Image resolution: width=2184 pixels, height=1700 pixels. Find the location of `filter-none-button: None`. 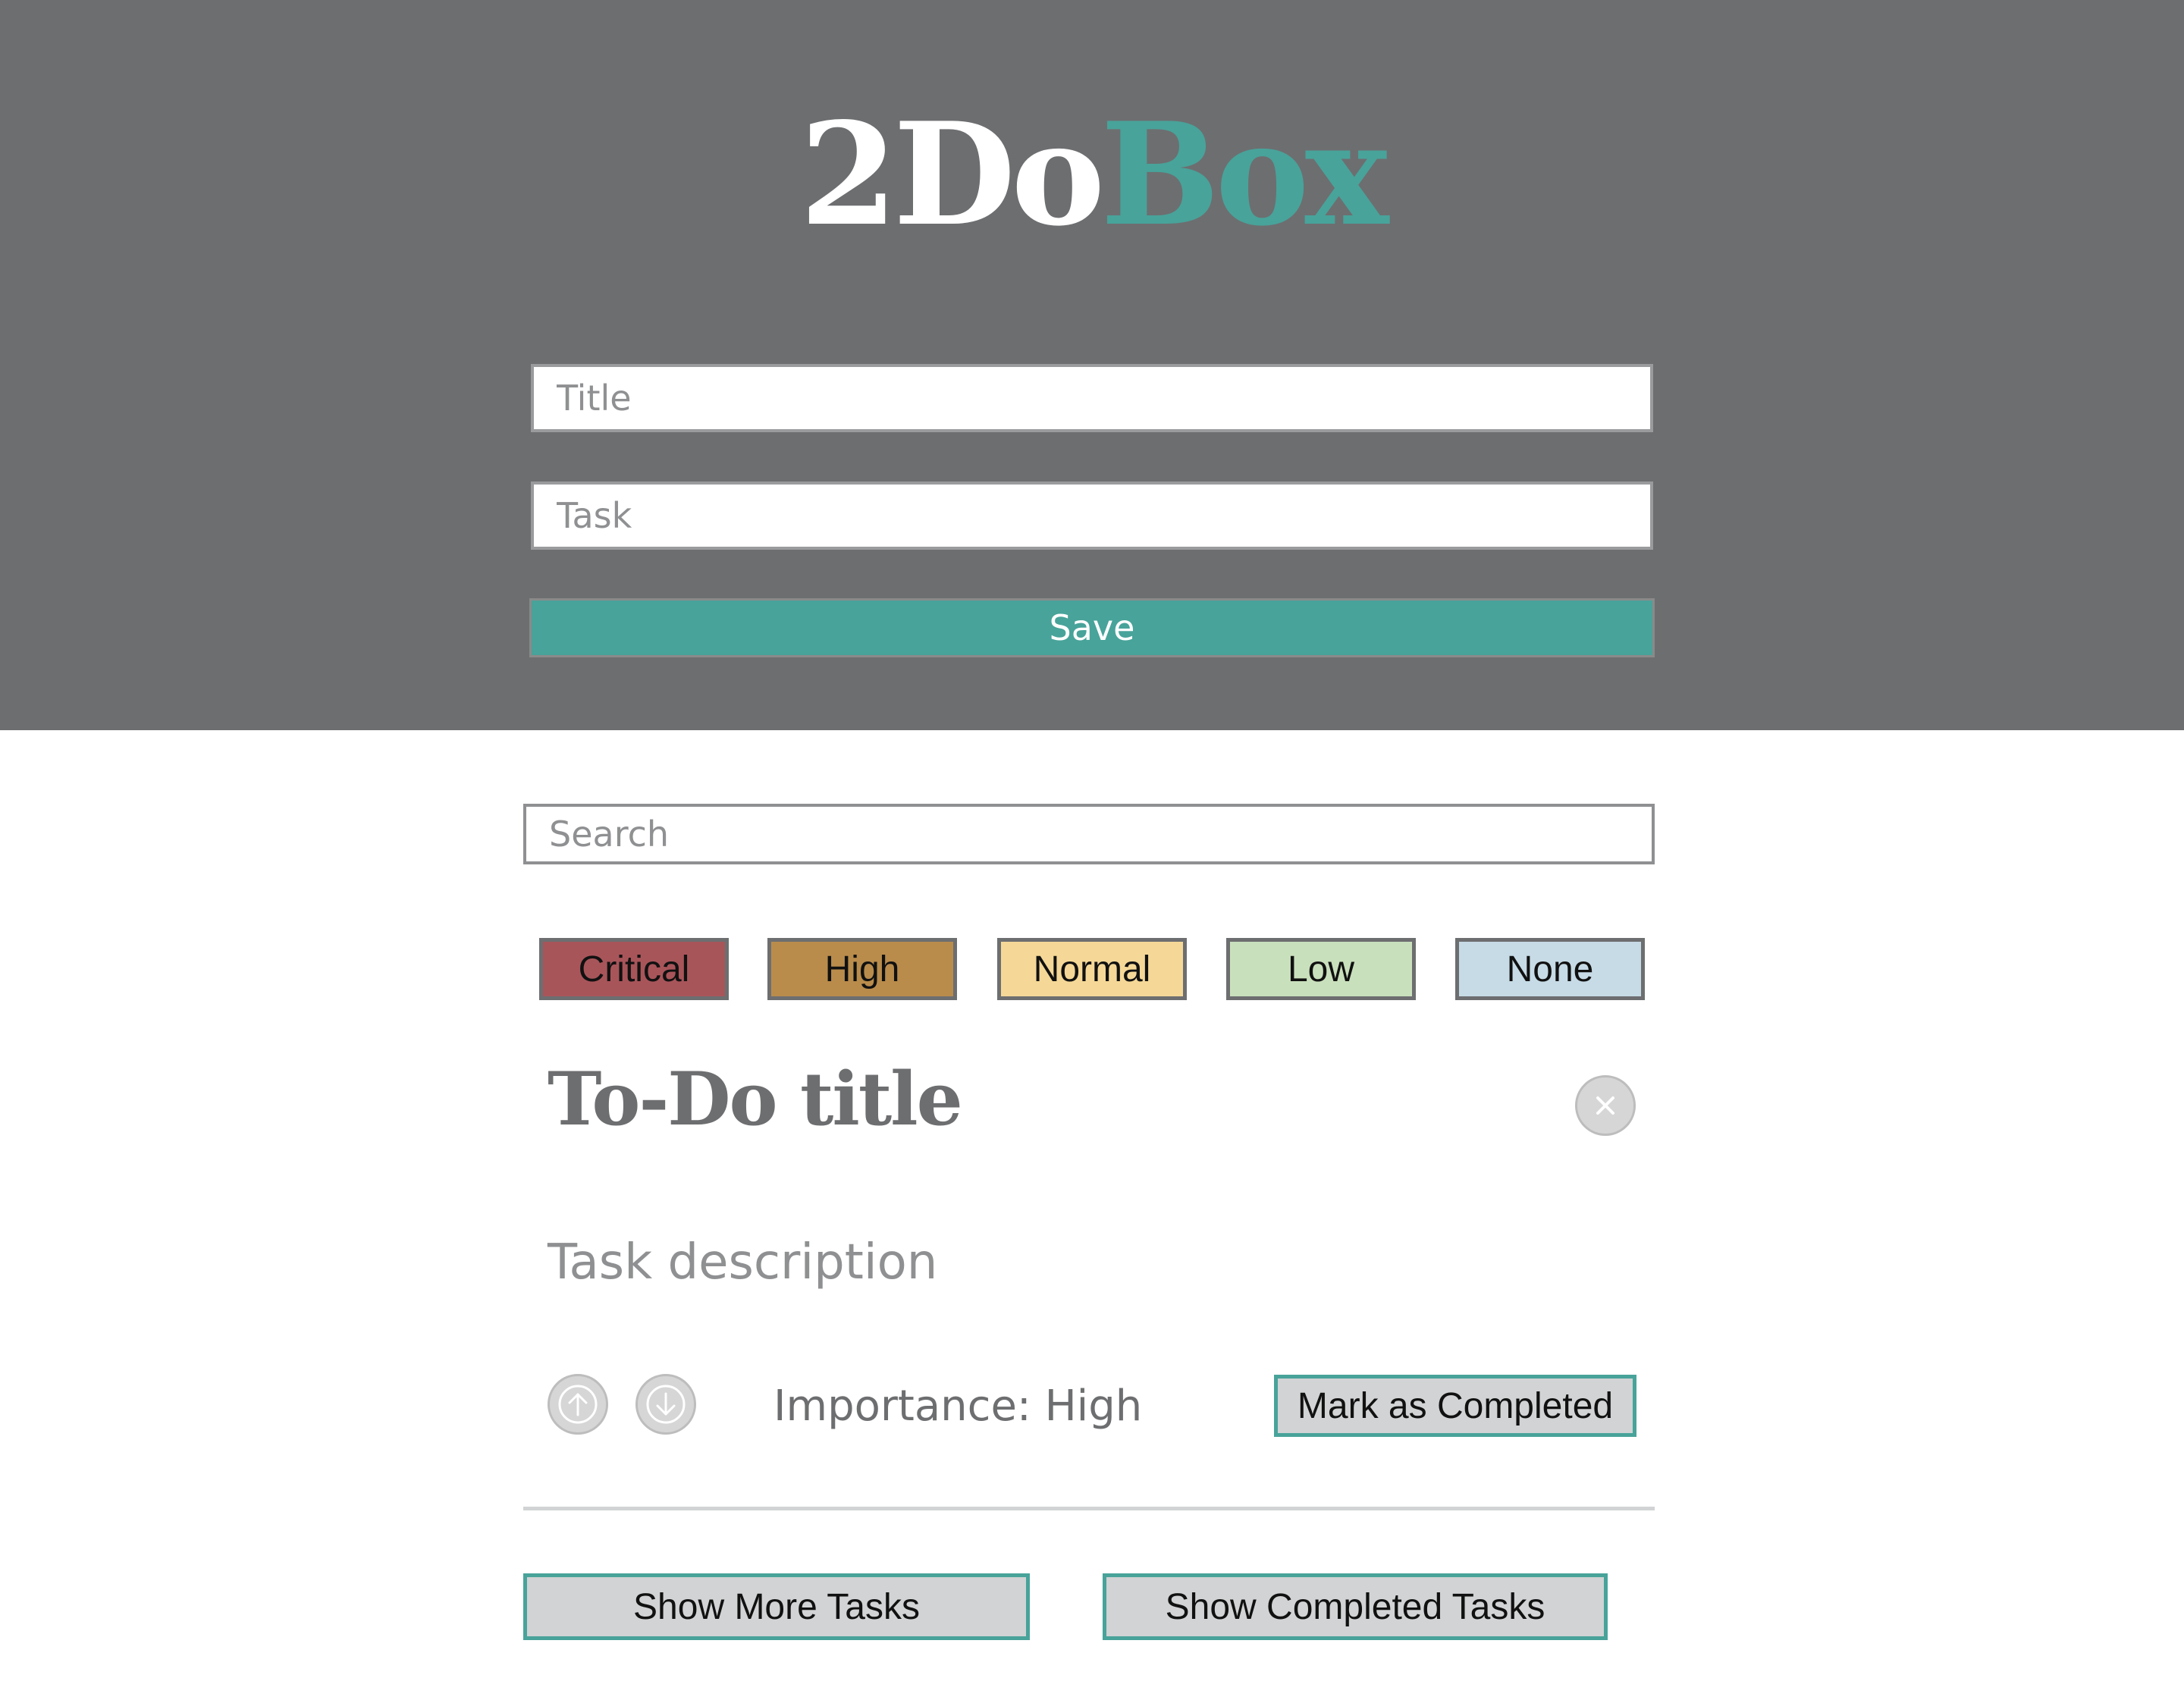

filter-none-button: None is located at coordinates (1550, 969).